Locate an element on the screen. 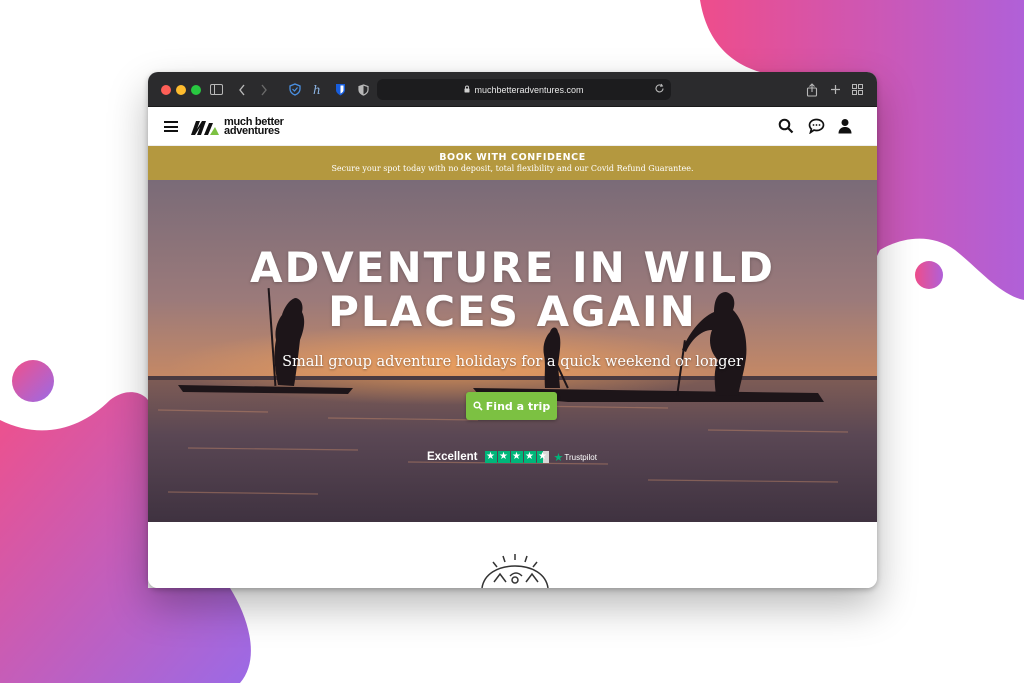 The image size is (1024, 683). bitwarden-icon is located at coordinates (340, 89).